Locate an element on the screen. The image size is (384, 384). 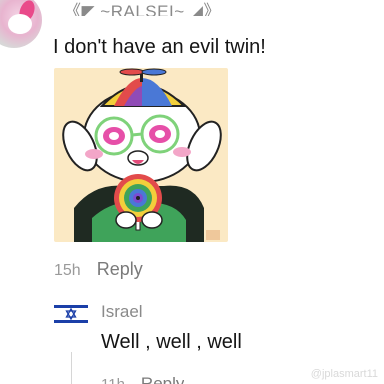
comment-timestamp: 15h is located at coordinates (67, 270).